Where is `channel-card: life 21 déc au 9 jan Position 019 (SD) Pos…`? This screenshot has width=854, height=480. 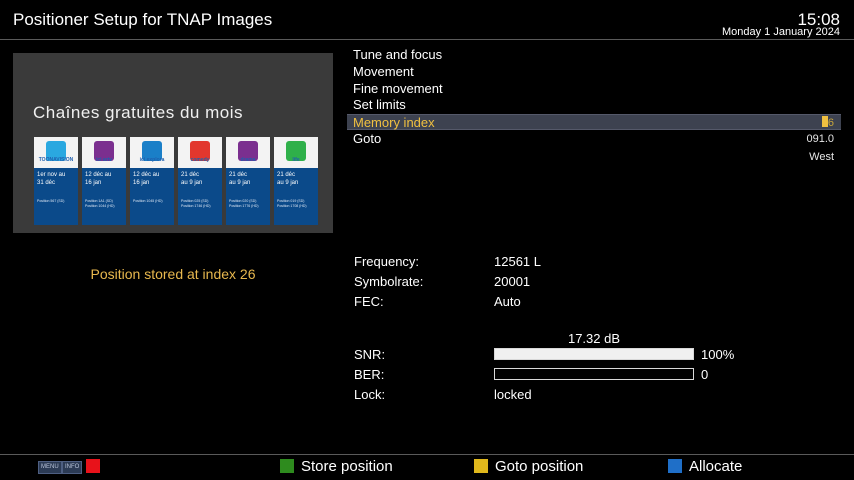 channel-card: life 21 déc au 9 jan Position 019 (SD) Pos… is located at coordinates (296, 181).